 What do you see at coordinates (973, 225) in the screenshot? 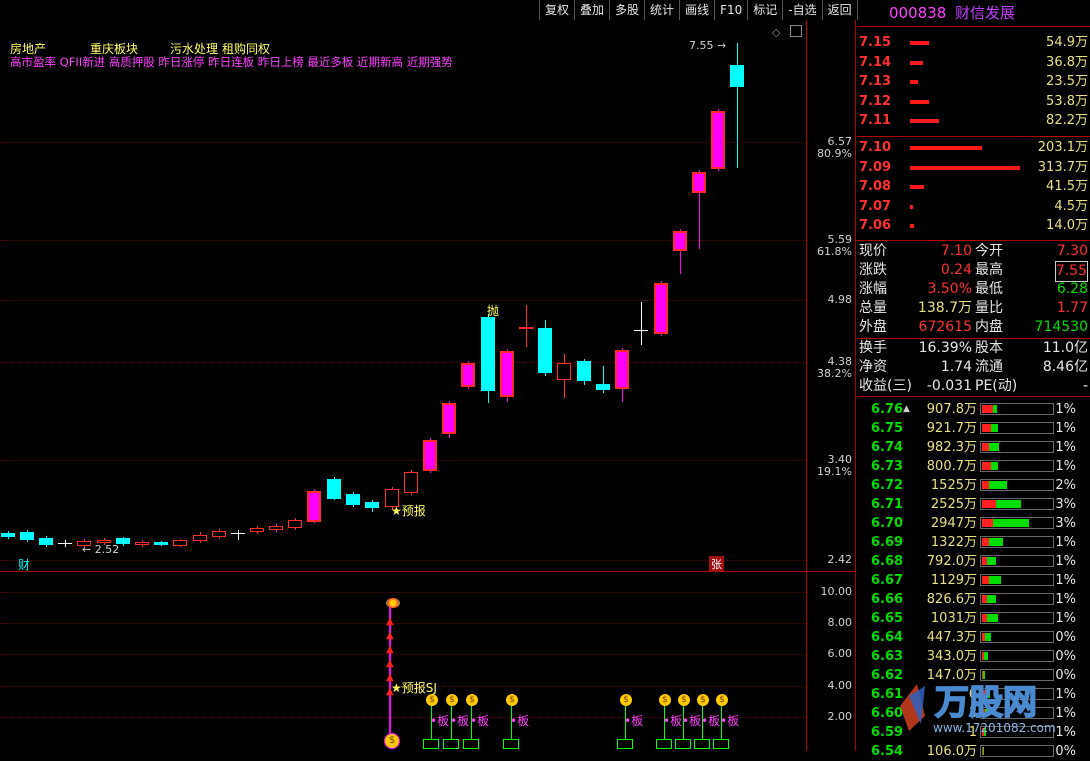
I see `bid-row: 7.06 14.0万` at bounding box center [973, 225].